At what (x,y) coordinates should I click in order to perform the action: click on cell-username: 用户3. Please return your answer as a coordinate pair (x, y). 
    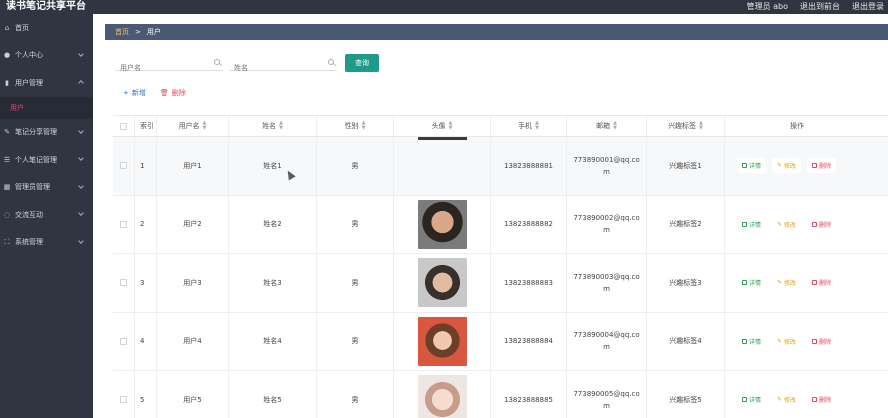
    Looking at the image, I should click on (193, 283).